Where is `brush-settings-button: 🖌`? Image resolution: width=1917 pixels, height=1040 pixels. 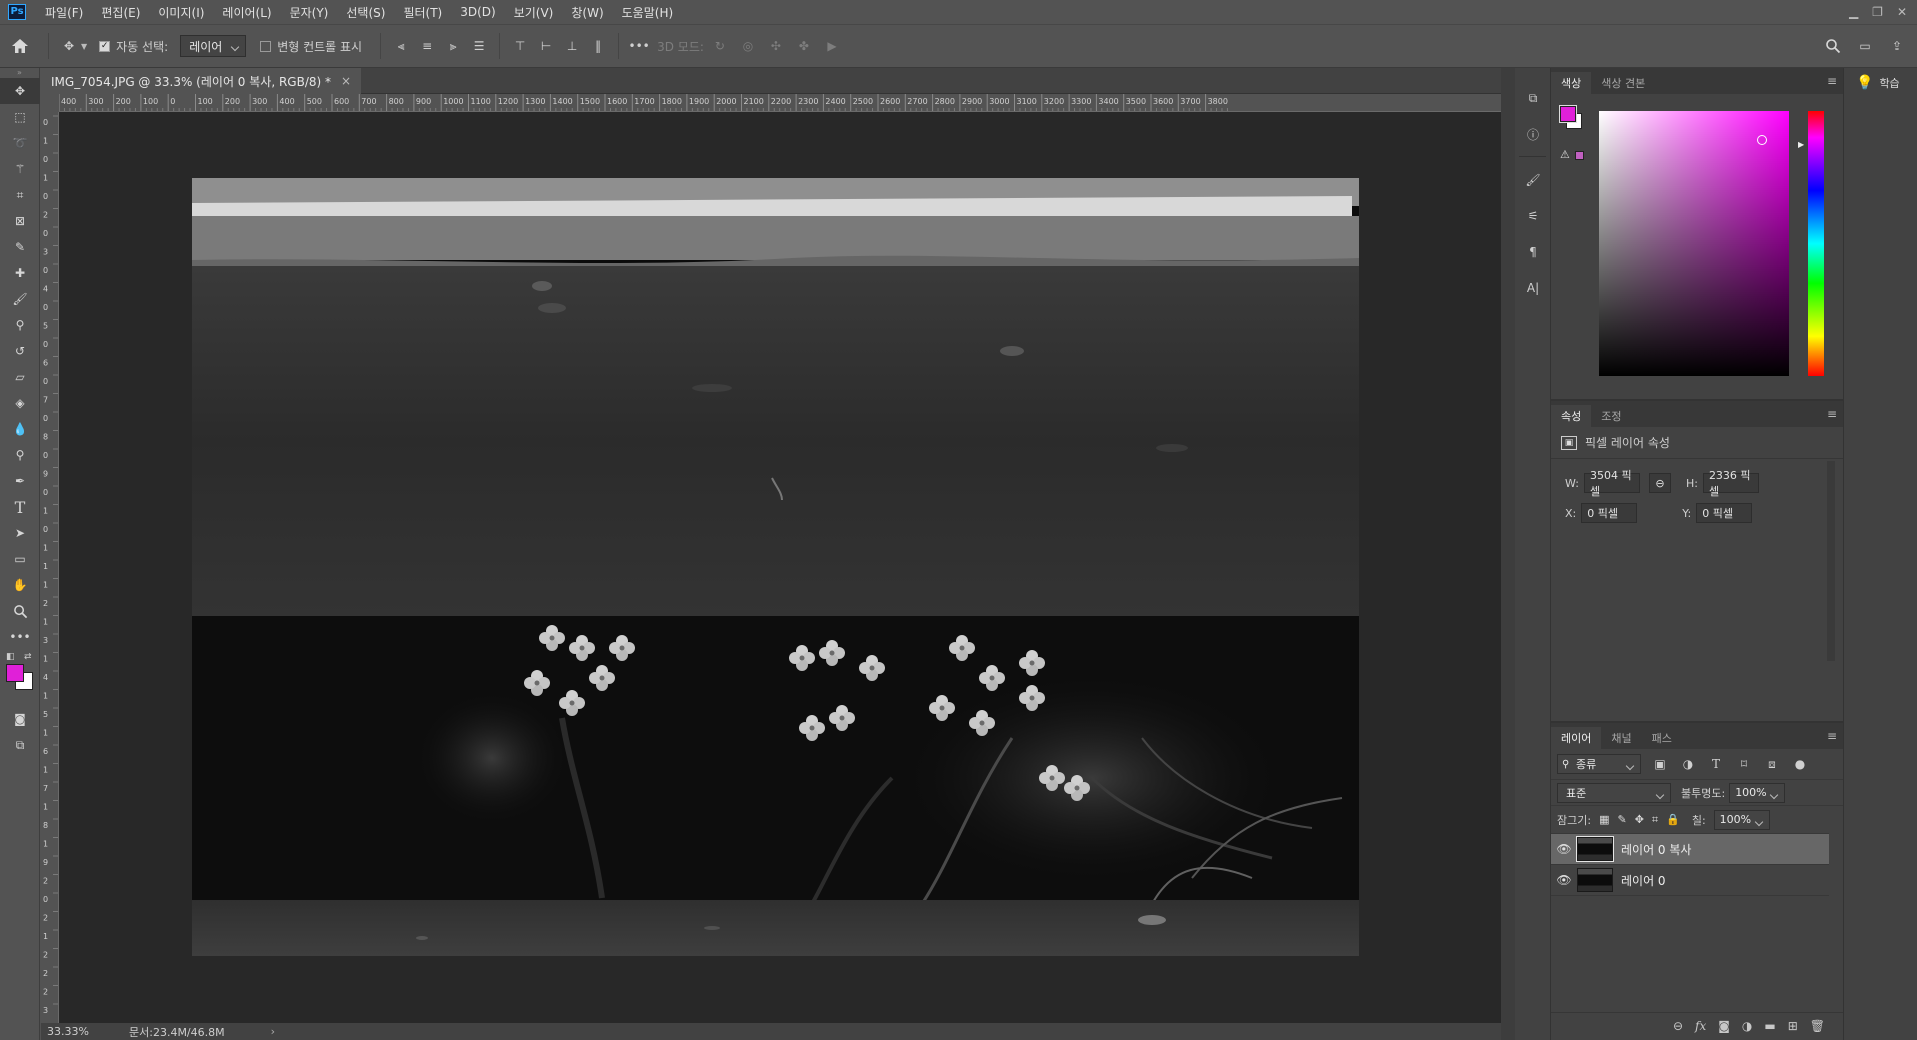 brush-settings-button: 🖌 is located at coordinates (1533, 180).